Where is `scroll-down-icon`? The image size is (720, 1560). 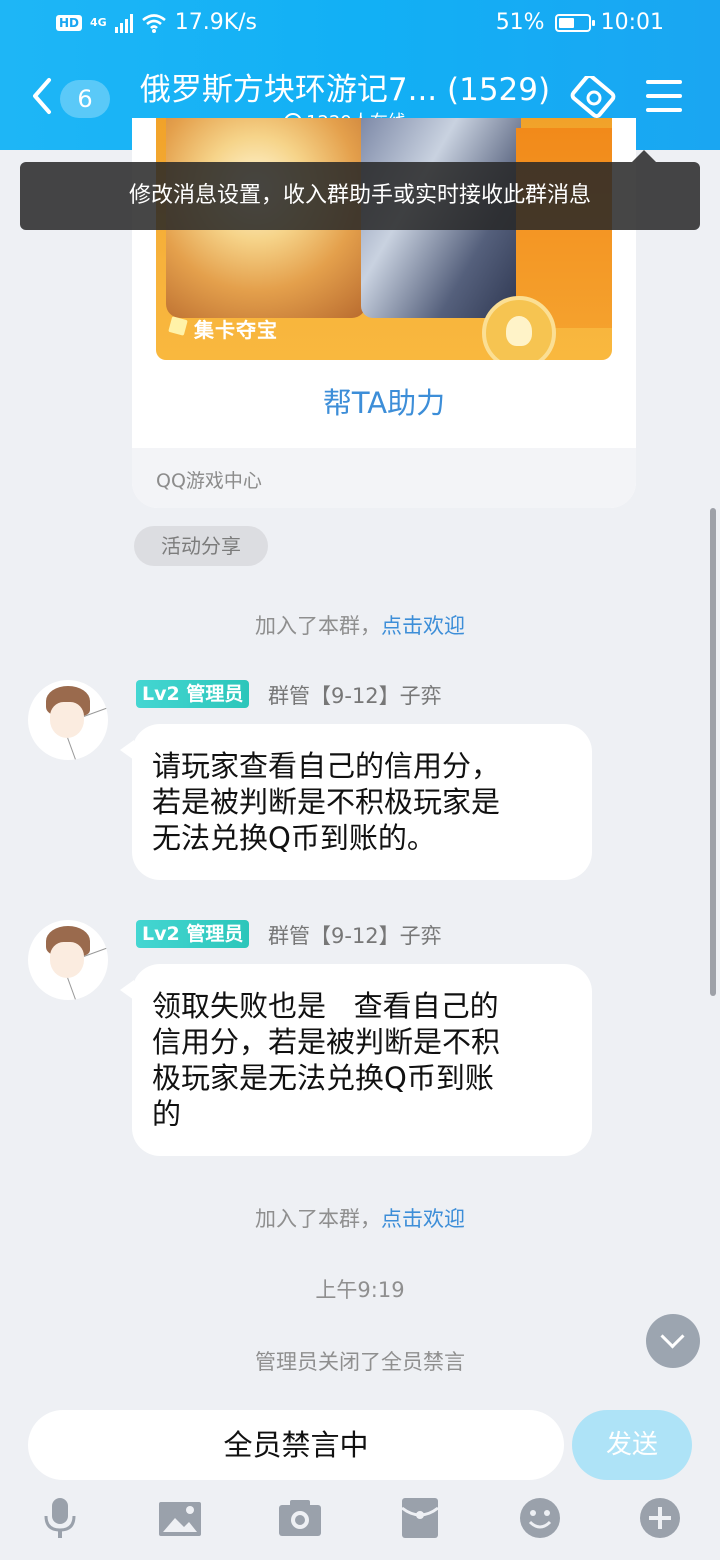 scroll-down-icon is located at coordinates (673, 1341).